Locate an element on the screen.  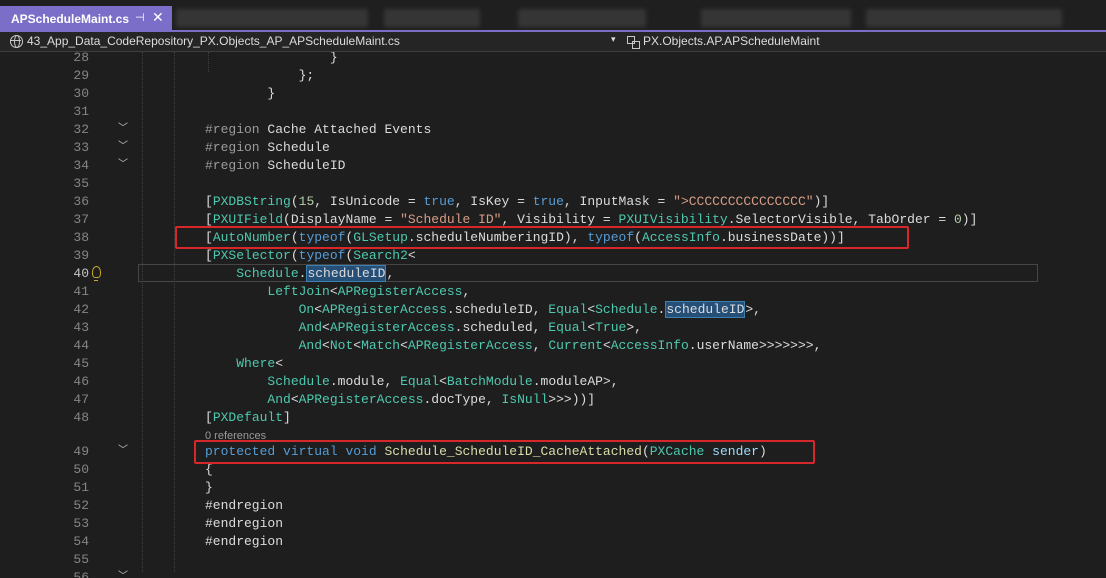
code-line: 52 #endregion is located at coordinates (553, 506).